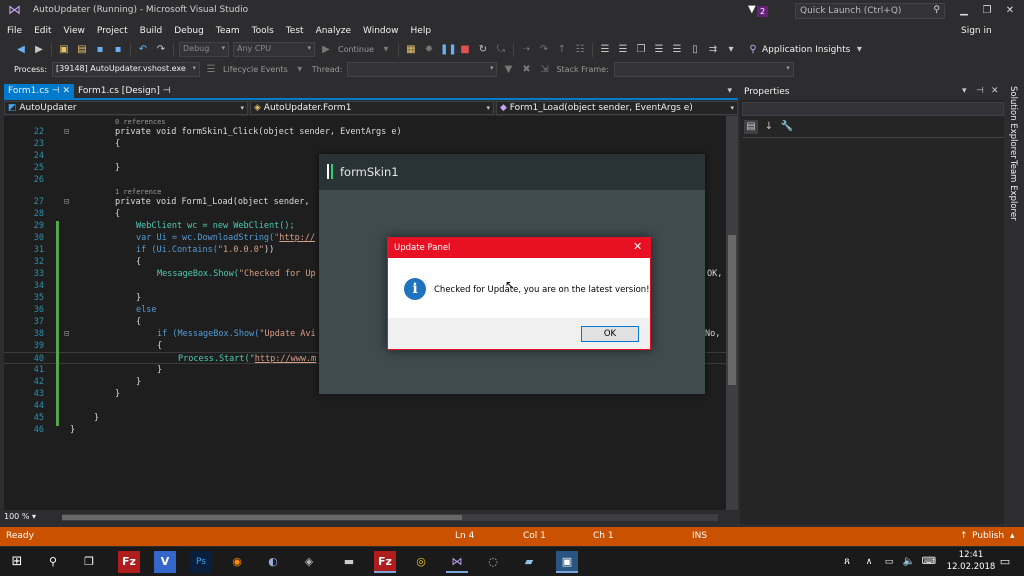 The height and width of the screenshot is (576, 1024). What do you see at coordinates (526, 70) in the screenshot?
I see `thread-flag-icon: ✖` at bounding box center [526, 70].